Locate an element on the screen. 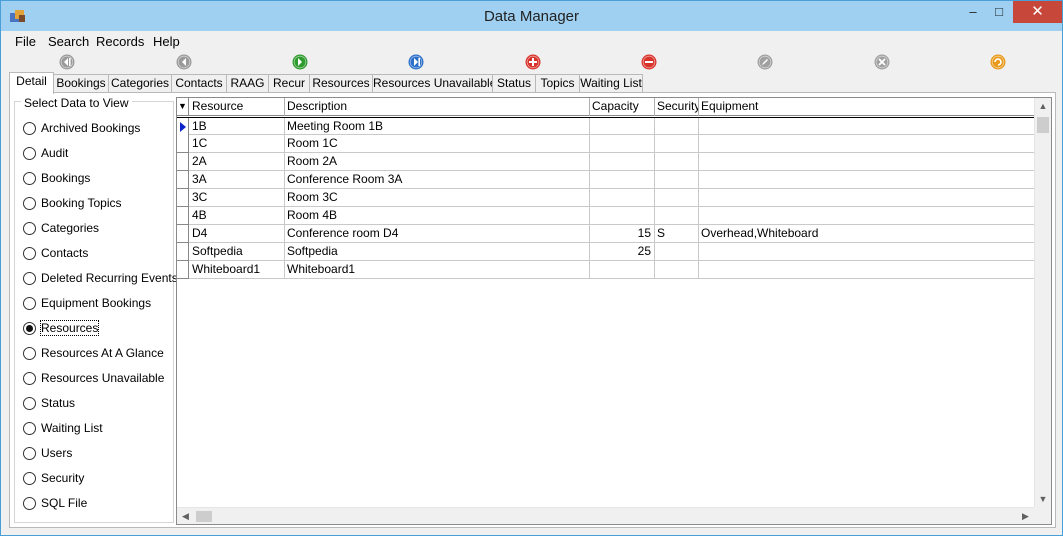  cell-description: Room 3C is located at coordinates (437, 198).